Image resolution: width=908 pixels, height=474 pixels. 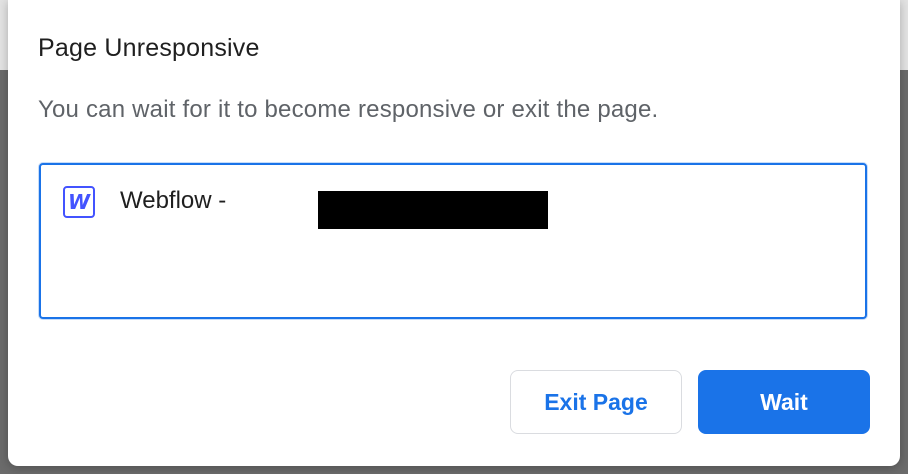 What do you see at coordinates (596, 402) in the screenshot?
I see `exit-page-button: Exit Page` at bounding box center [596, 402].